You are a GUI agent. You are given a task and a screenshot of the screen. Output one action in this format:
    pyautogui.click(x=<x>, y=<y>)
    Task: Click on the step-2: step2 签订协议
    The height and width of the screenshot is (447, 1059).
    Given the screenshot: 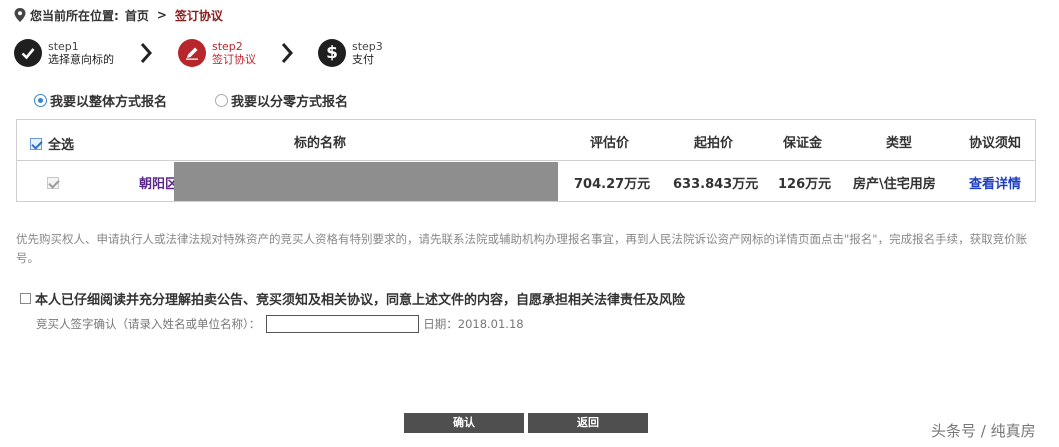 What is the action you would take?
    pyautogui.click(x=217, y=53)
    